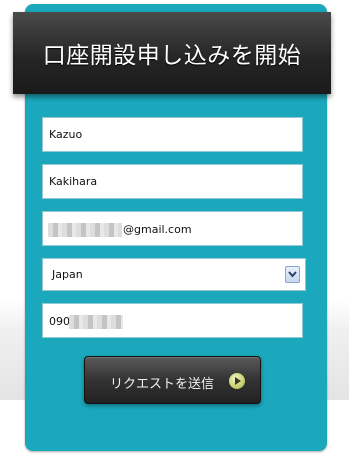 The height and width of the screenshot is (461, 349). Describe the element at coordinates (172, 134) in the screenshot. I see `first-name-field` at that location.